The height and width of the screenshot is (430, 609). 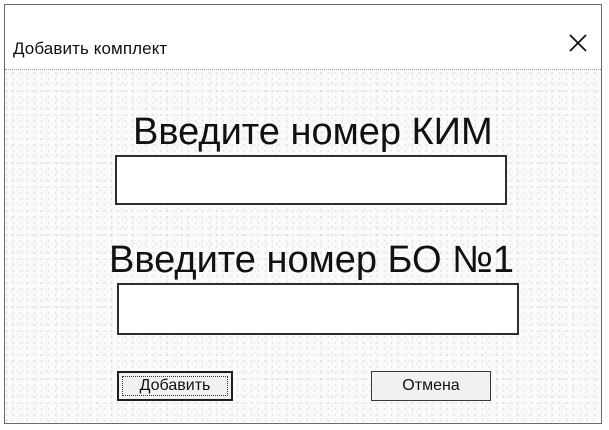 What do you see at coordinates (318, 309) in the screenshot?
I see `bo-number-input` at bounding box center [318, 309].